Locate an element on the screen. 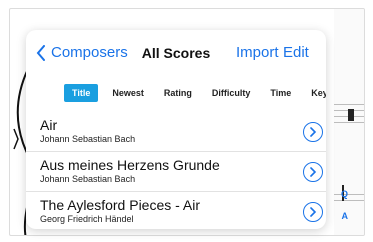 The height and width of the screenshot is (242, 373). tab-rating: Rating is located at coordinates (178, 93).